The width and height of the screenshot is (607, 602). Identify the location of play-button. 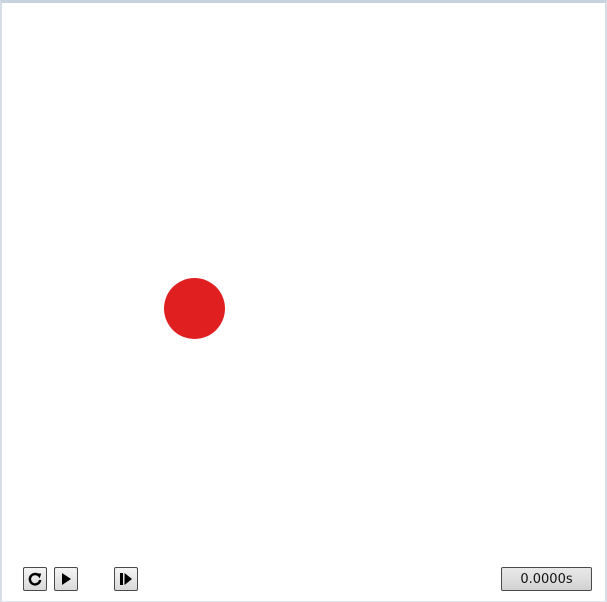
(66, 579).